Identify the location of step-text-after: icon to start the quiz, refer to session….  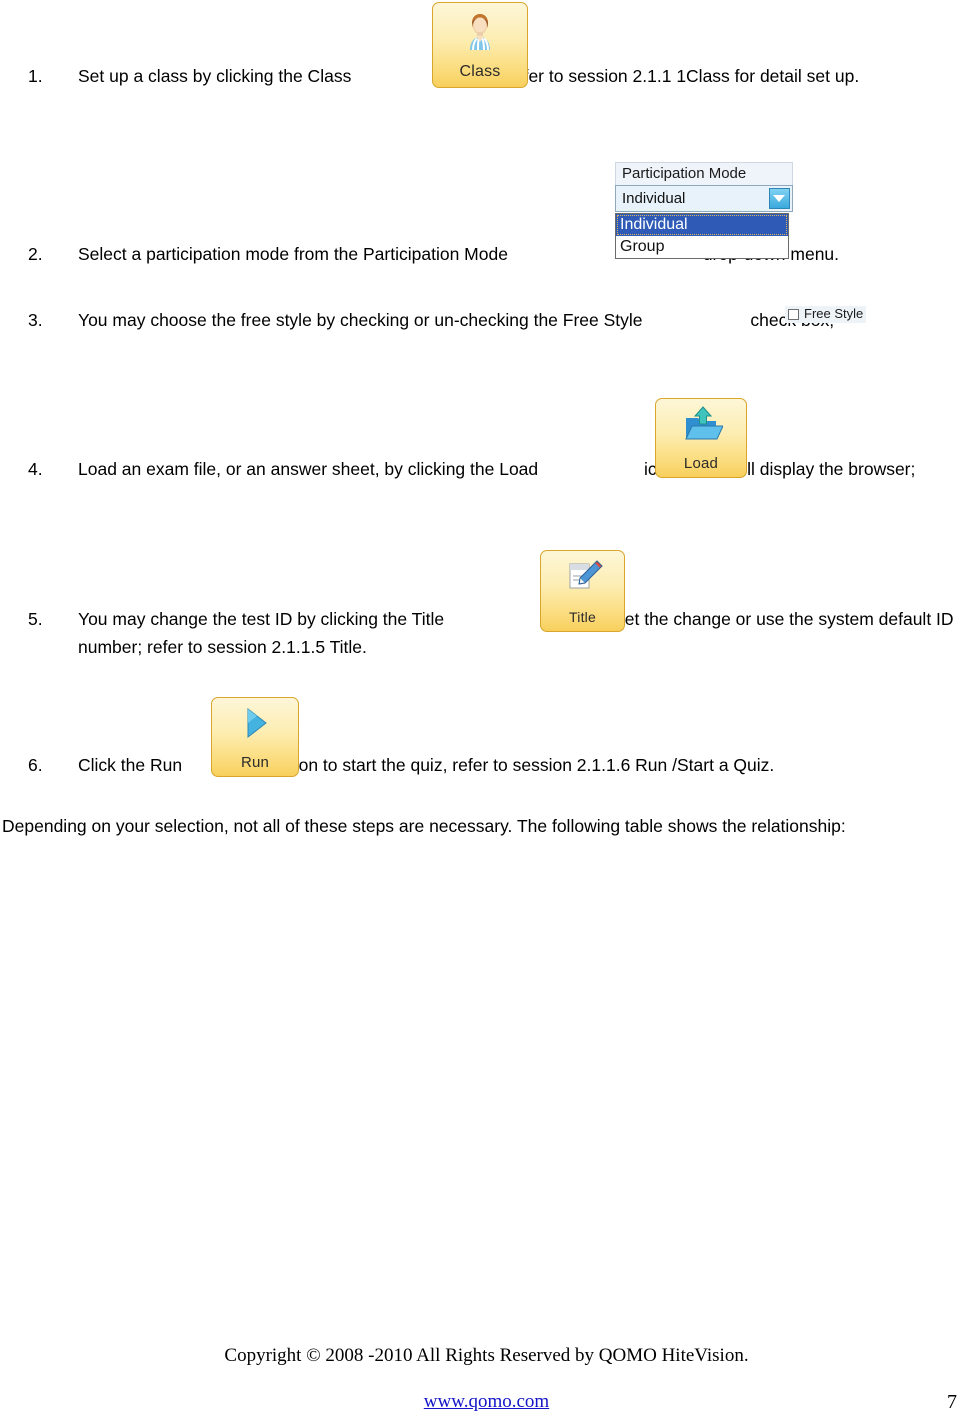
(530, 765).